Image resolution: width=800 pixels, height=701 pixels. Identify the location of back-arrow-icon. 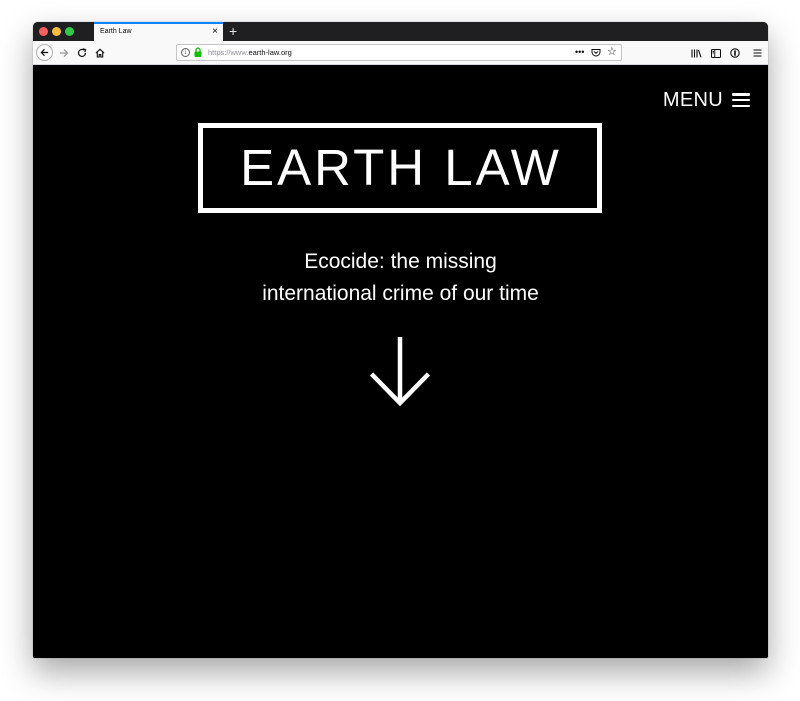
(44, 52).